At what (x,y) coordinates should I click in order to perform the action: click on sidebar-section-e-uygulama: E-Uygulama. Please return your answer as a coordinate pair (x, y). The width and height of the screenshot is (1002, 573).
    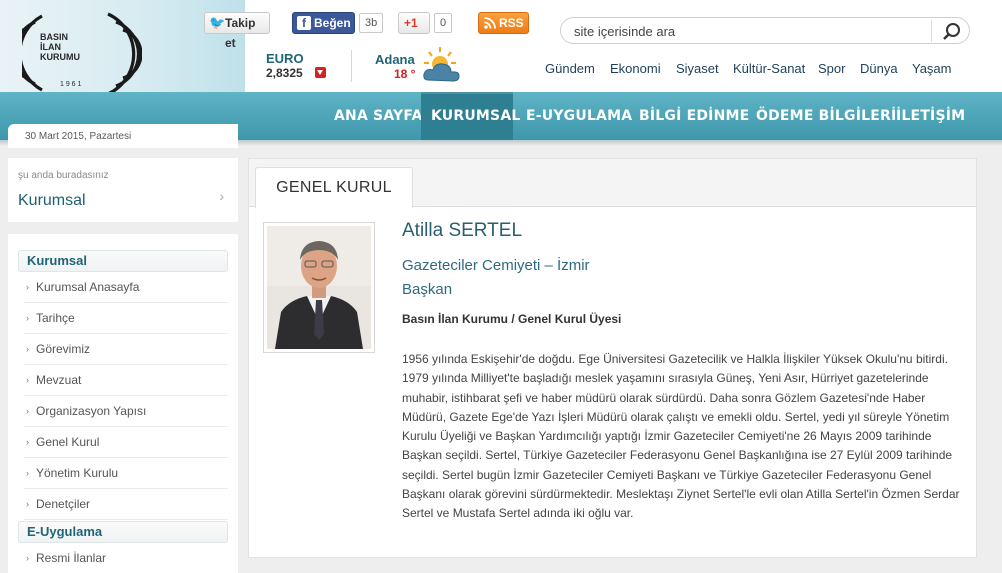
    Looking at the image, I should click on (123, 532).